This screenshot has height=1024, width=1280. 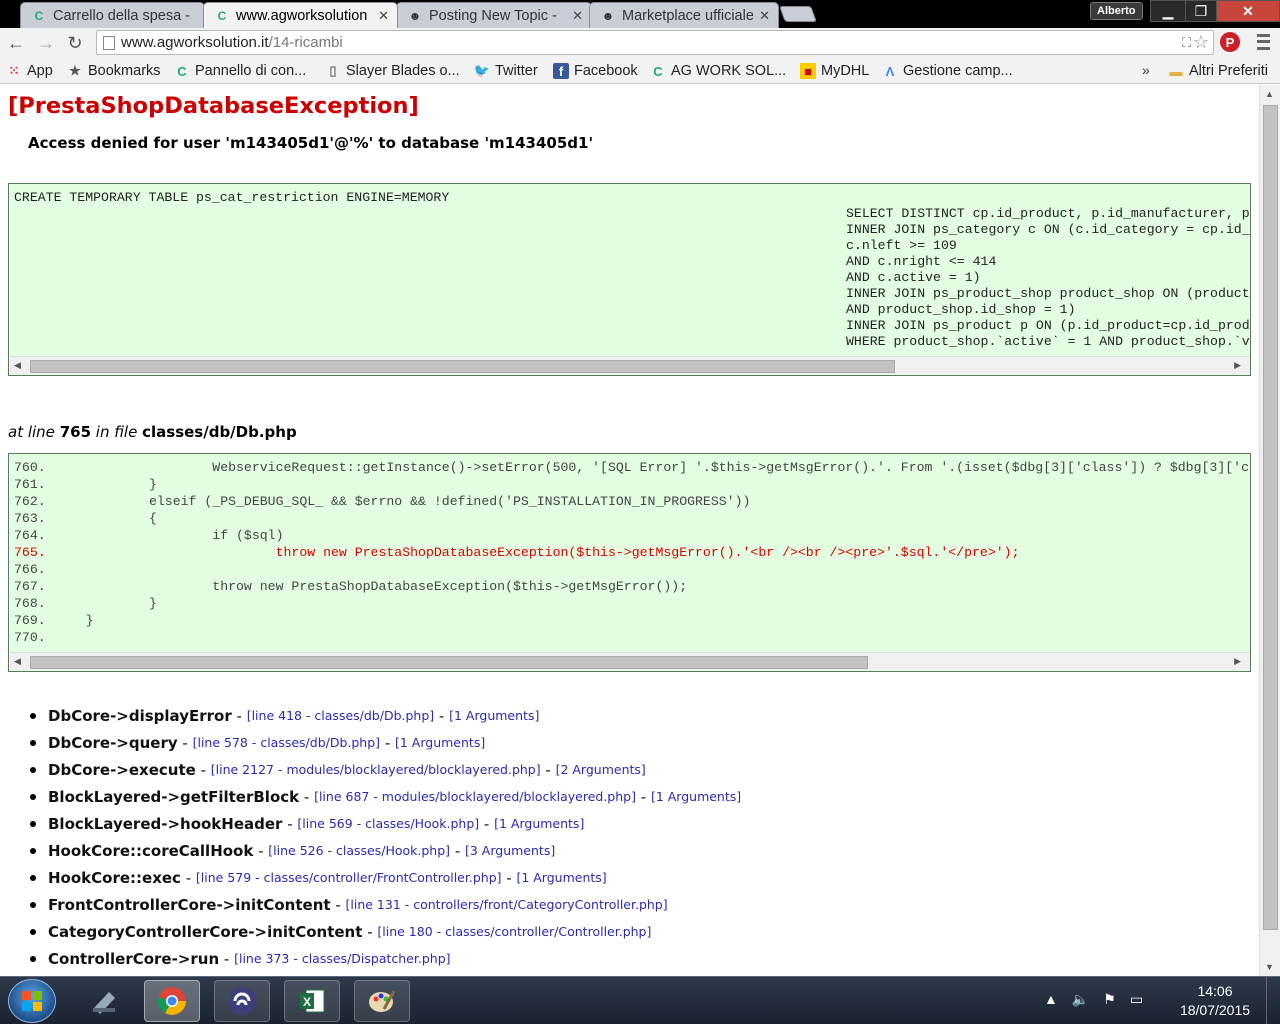 I want to click on trace-location-link: [line 373 - classes/Dispatcher.php], so click(x=342, y=958).